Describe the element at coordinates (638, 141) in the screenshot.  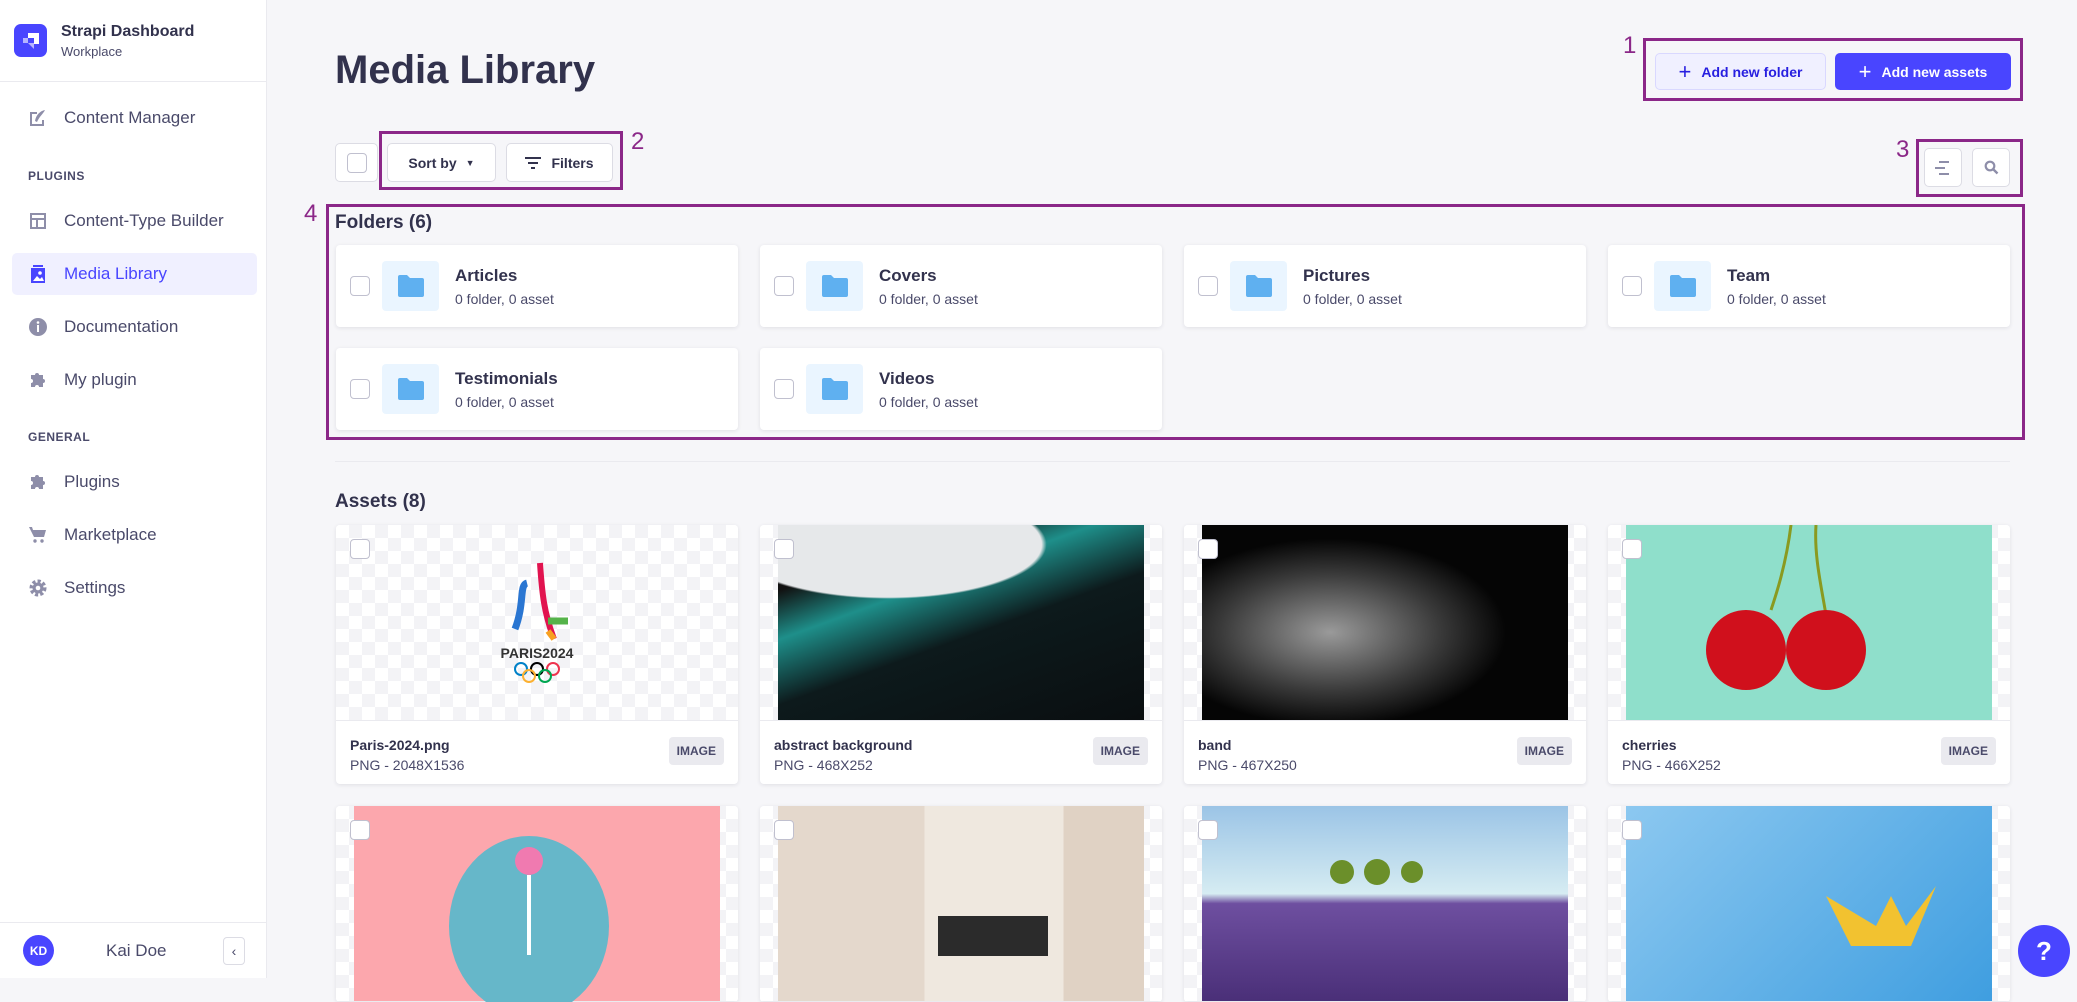
I see `annotation-label-2: 2` at that location.